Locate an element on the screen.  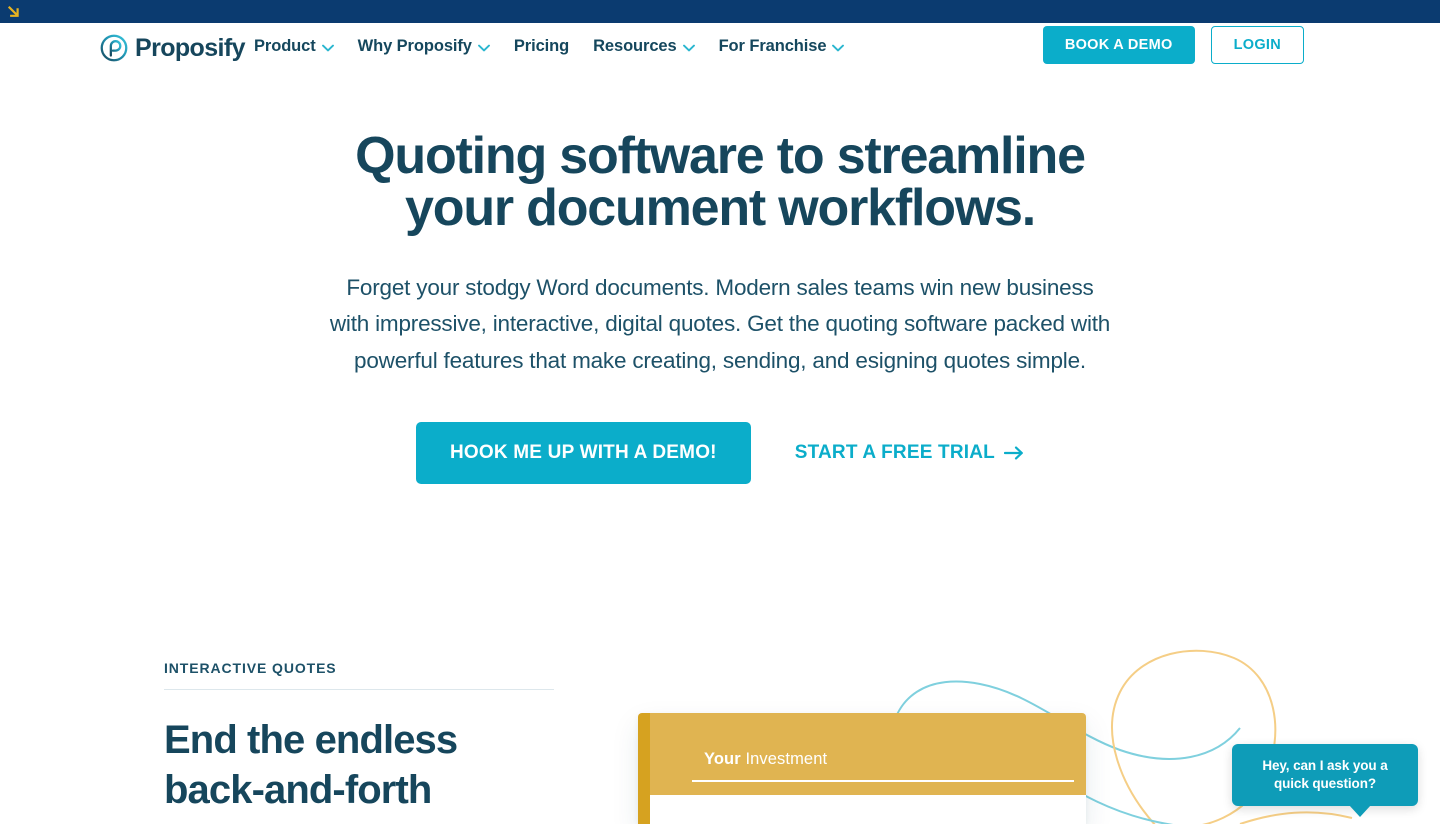
nav-item-pricing: Pricing is located at coordinates (541, 46).